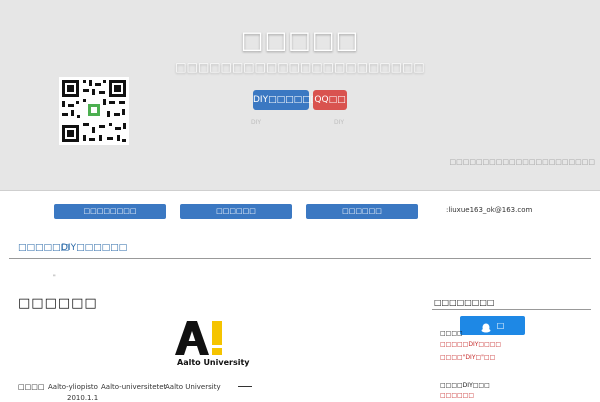  Describe the element at coordinates (256, 122) in the screenshot. I see `diy-caption: DIY` at that location.